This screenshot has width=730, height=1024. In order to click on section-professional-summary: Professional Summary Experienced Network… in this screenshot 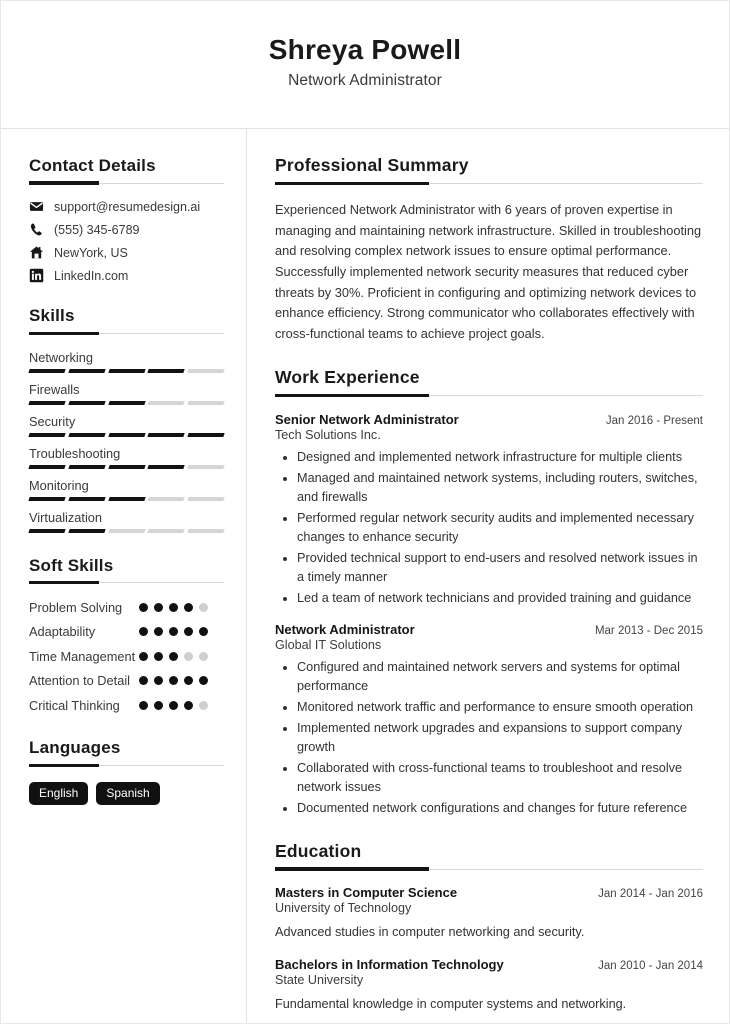, I will do `click(489, 250)`.